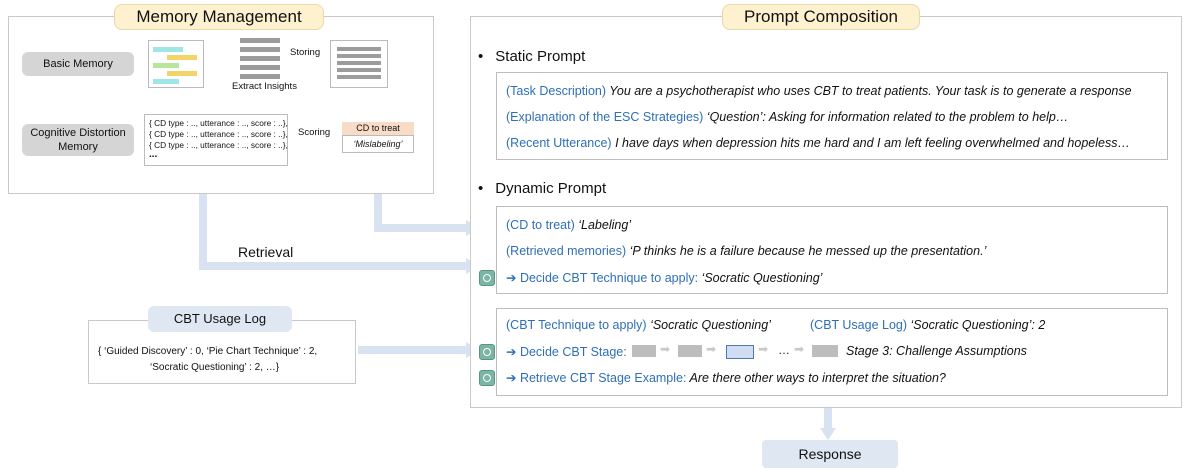  Describe the element at coordinates (220, 319) in the screenshot. I see `cbt-usage-log-title: CBT Usage Log` at that location.